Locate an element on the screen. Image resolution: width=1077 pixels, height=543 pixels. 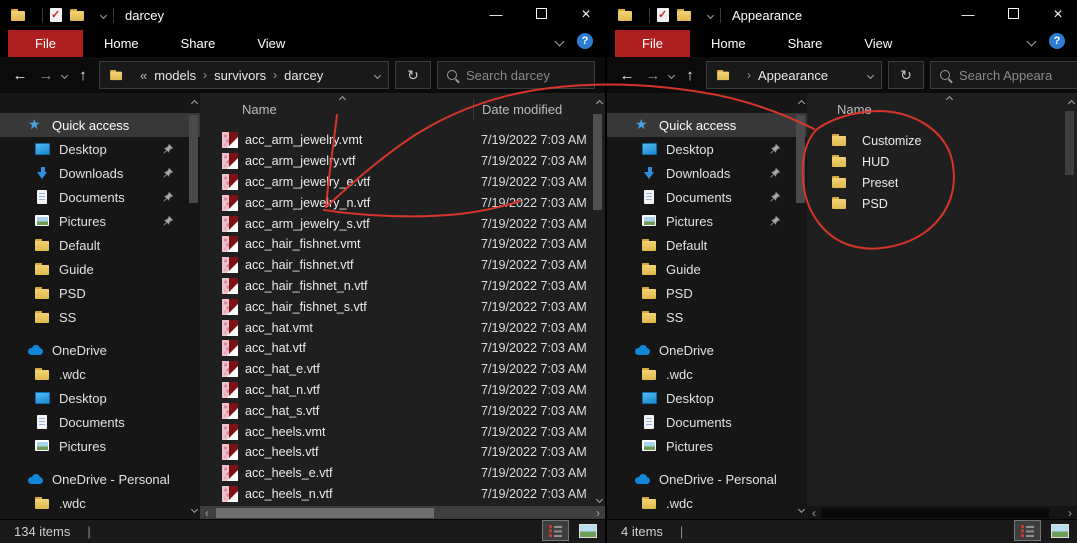
folder-row: Preset is located at coordinates (935, 182).